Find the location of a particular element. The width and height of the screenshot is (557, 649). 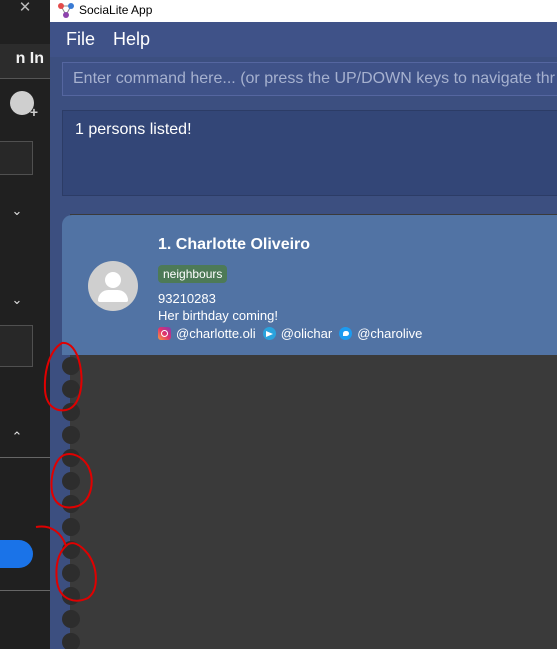

telegram-icon is located at coordinates (269, 333).